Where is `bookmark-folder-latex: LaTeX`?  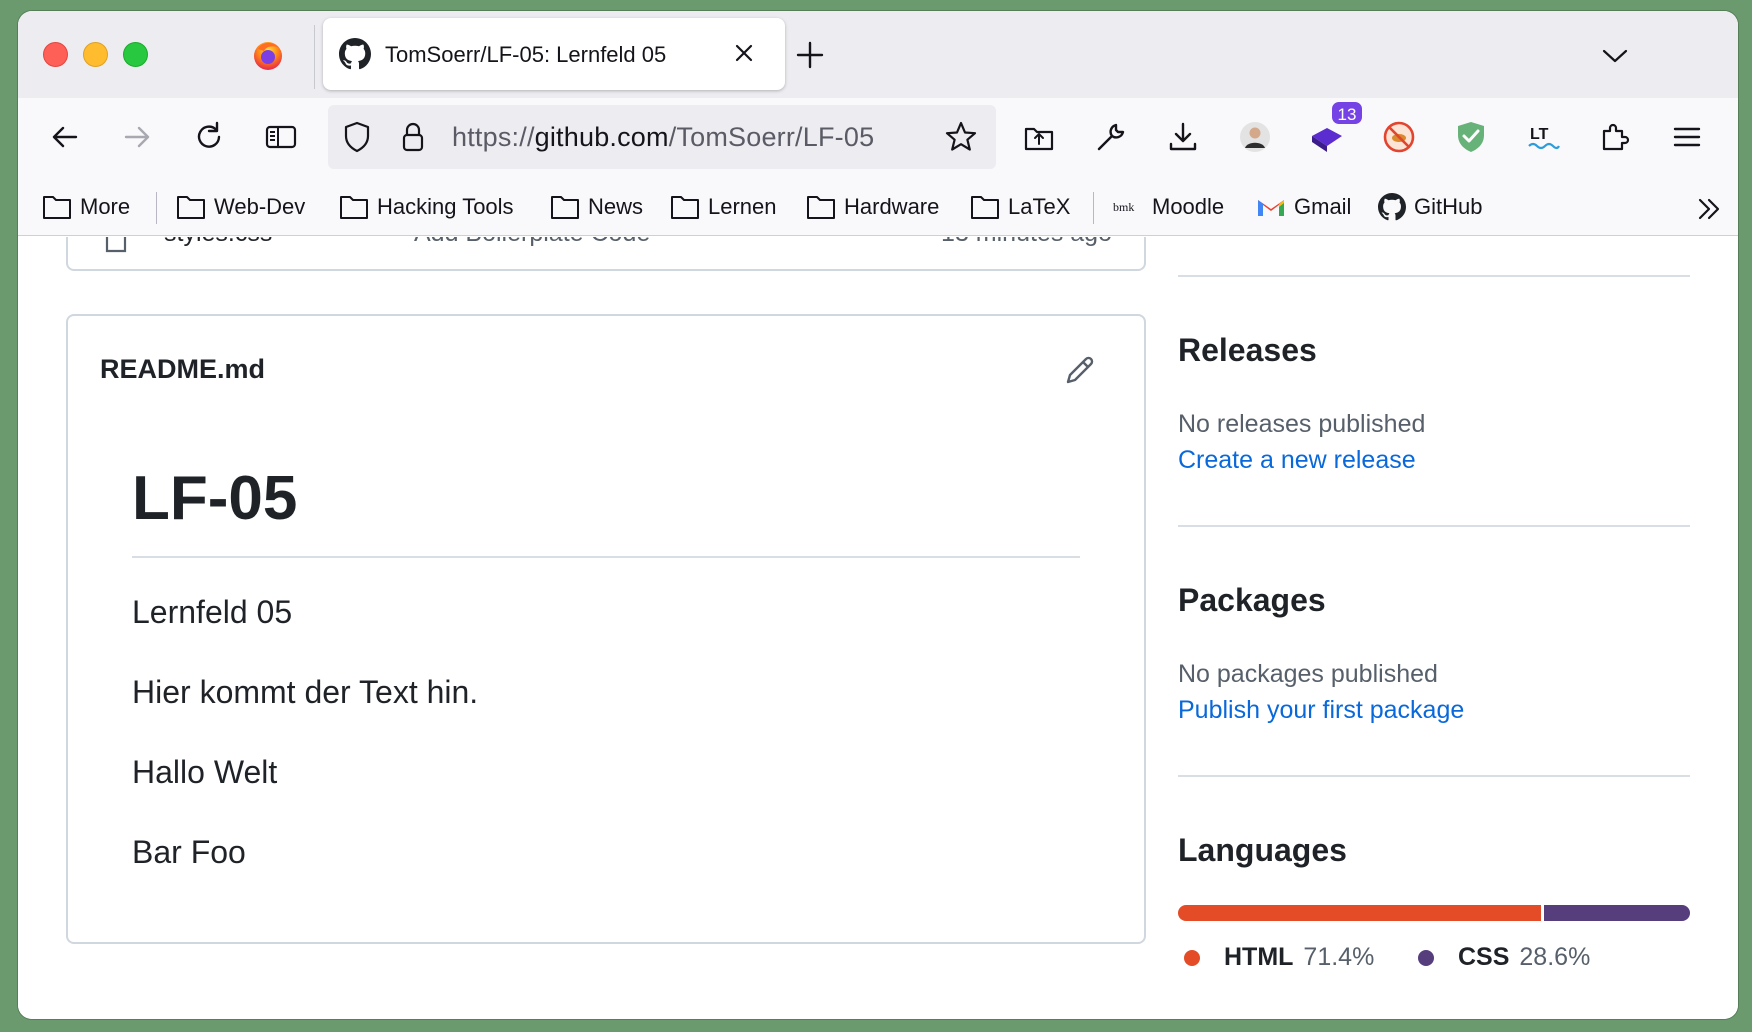
bookmark-folder-latex: LaTeX is located at coordinates (1020, 207).